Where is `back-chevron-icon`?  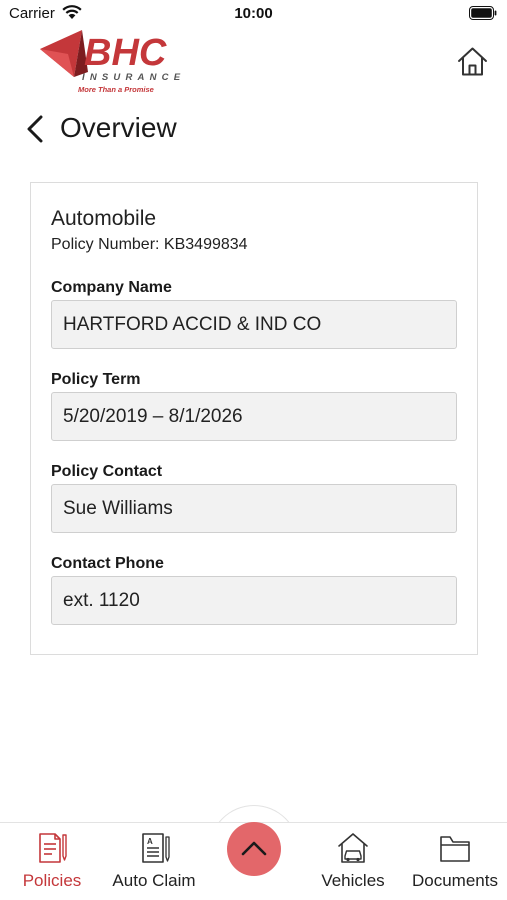 back-chevron-icon is located at coordinates (35, 129).